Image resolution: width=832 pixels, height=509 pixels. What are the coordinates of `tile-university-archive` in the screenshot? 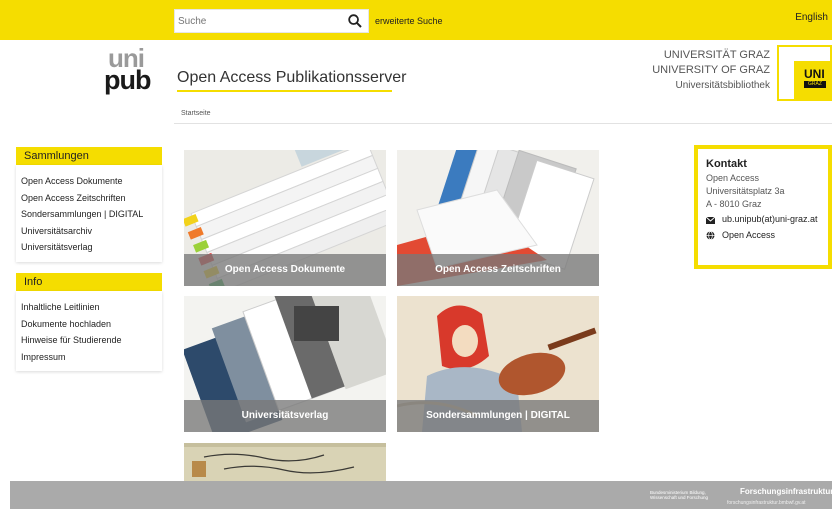 It's located at (285, 462).